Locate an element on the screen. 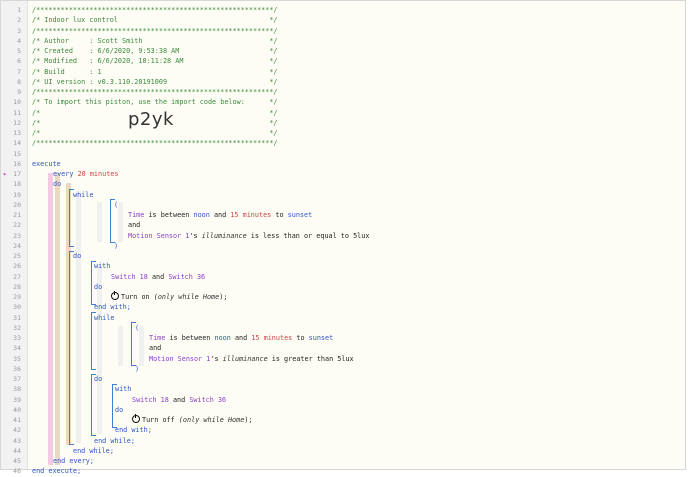 The image size is (690, 477). line-number: 41 is located at coordinates (17, 420).